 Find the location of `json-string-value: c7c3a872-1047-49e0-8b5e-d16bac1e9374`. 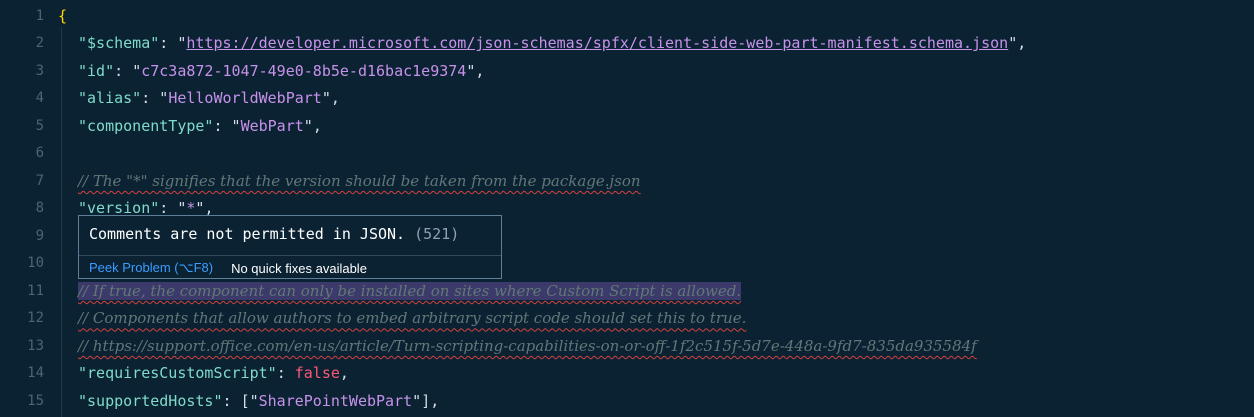

json-string-value: c7c3a872-1047-49e0-8b5e-d16bac1e9374 is located at coordinates (304, 70).